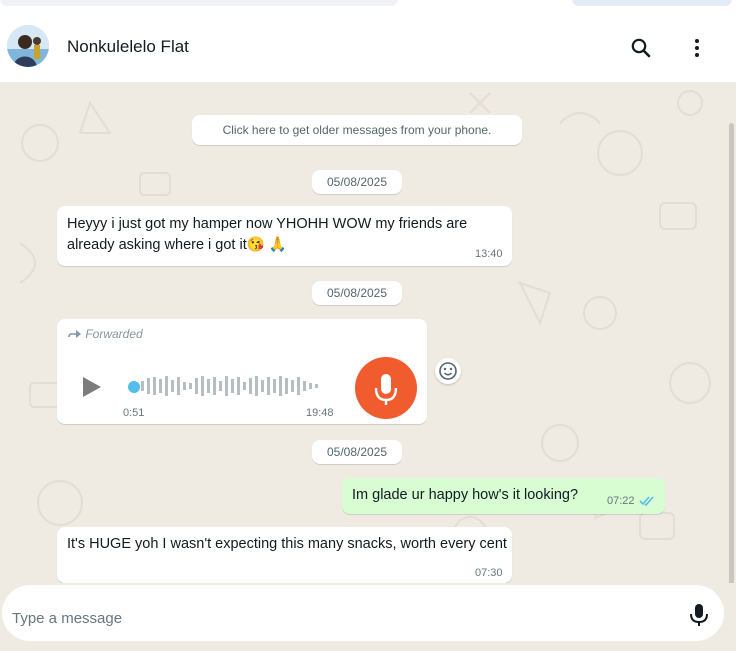 This screenshot has width=736, height=651. I want to click on voice-mic-icon, so click(386, 388).